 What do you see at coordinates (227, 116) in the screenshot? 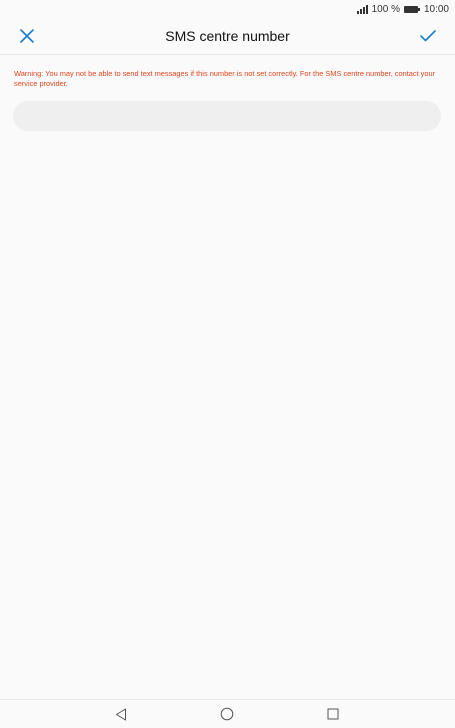
I see `sms-centre-number-input` at bounding box center [227, 116].